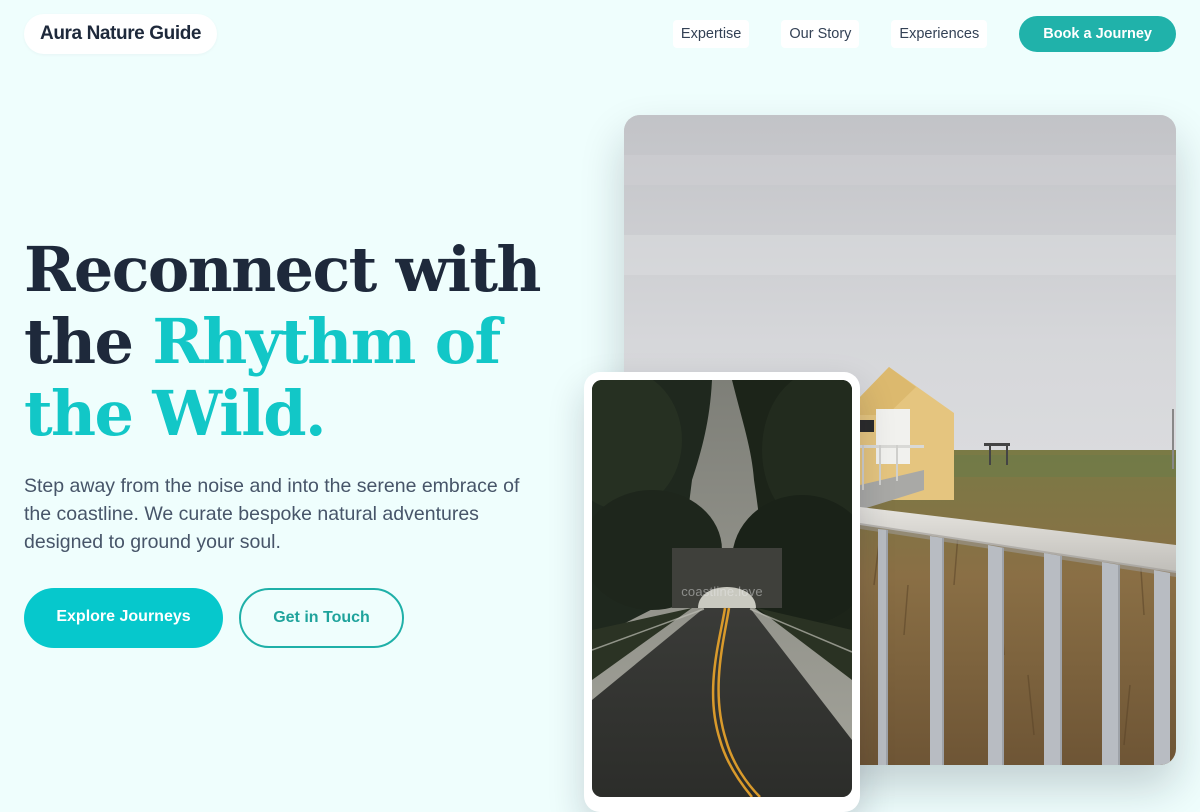 The image size is (1200, 812). What do you see at coordinates (1097, 34) in the screenshot?
I see `book-journey-button: Book a Journey` at bounding box center [1097, 34].